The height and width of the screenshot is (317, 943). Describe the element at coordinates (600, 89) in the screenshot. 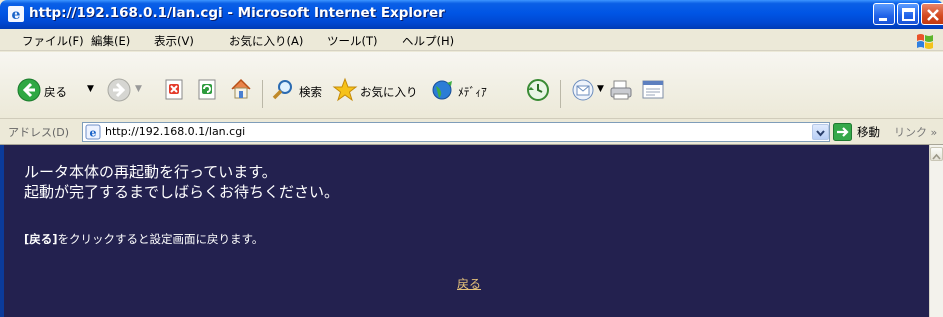

I see `mail-dropdown-icon: ▼` at that location.